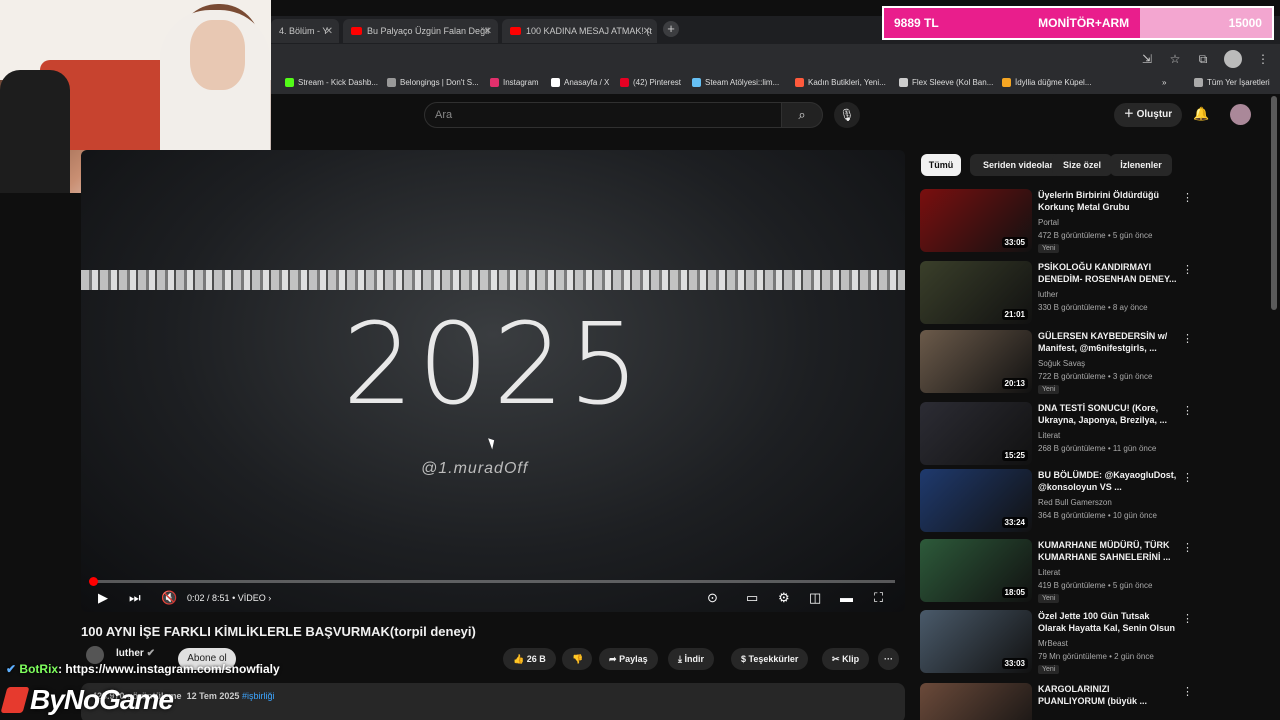 This screenshot has height=720, width=1280. Describe the element at coordinates (976, 292) in the screenshot. I see `video-thumbnail: 21:01` at that location.